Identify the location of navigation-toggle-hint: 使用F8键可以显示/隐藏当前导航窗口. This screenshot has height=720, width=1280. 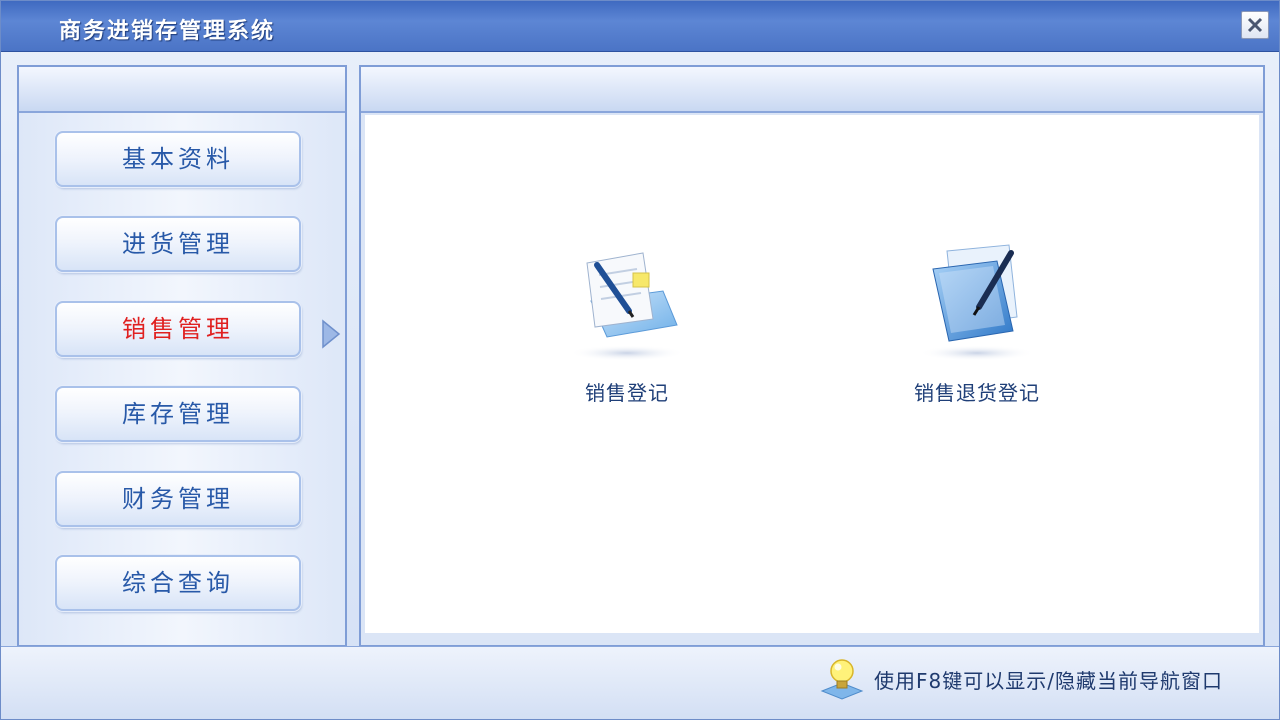
(1020, 679).